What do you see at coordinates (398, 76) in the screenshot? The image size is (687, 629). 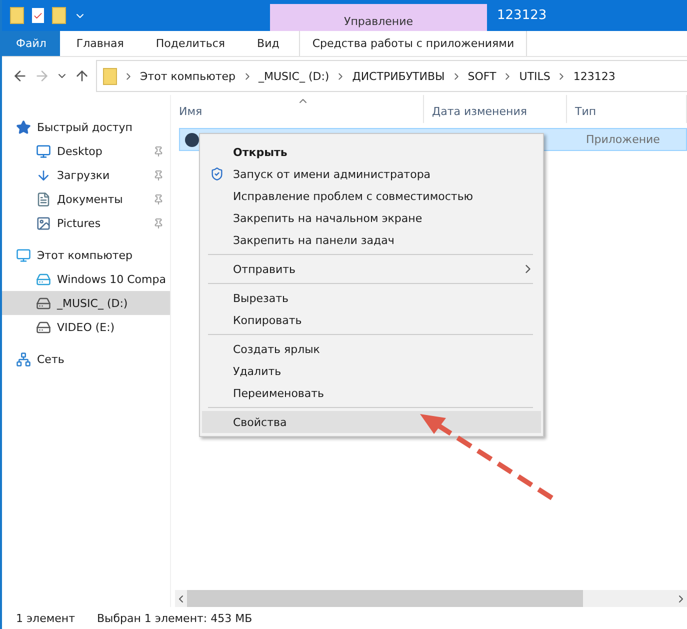 I see `breadcrumb: ДИСТРИБУТИВЫ` at bounding box center [398, 76].